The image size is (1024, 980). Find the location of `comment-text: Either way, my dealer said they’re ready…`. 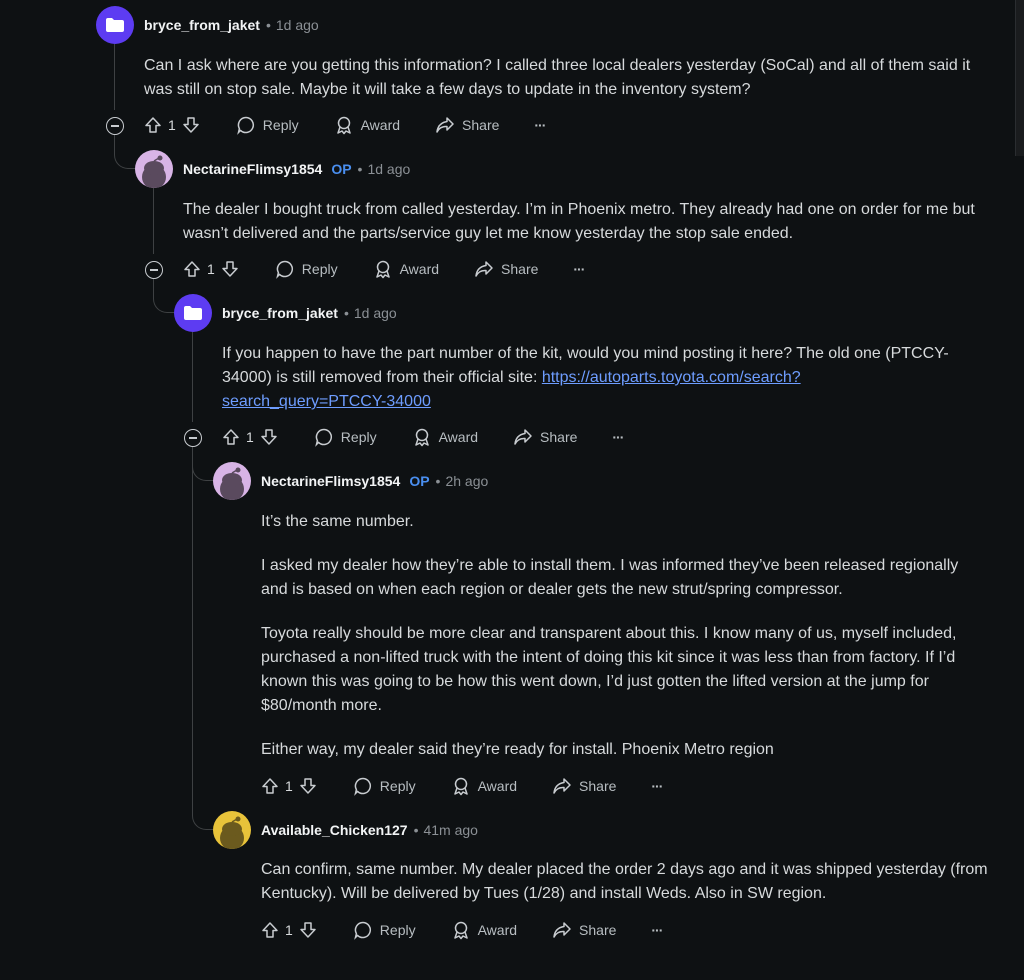

comment-text: Either way, my dealer said they’re ready… is located at coordinates (517, 749).